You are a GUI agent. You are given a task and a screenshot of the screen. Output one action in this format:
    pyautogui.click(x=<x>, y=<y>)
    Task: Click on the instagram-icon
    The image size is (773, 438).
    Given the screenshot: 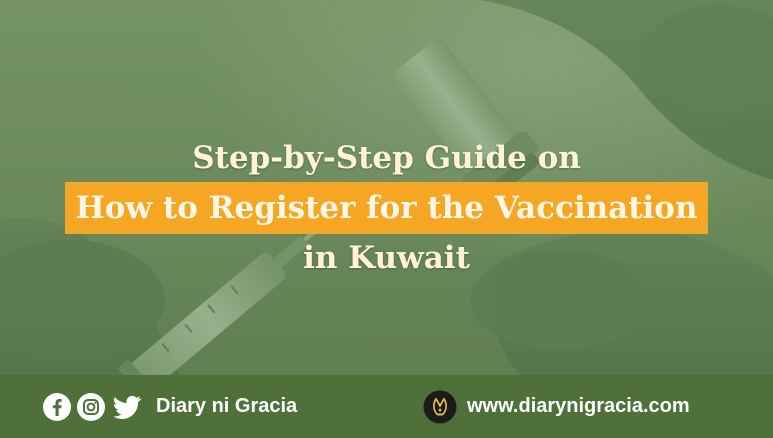 What is the action you would take?
    pyautogui.click(x=91, y=407)
    